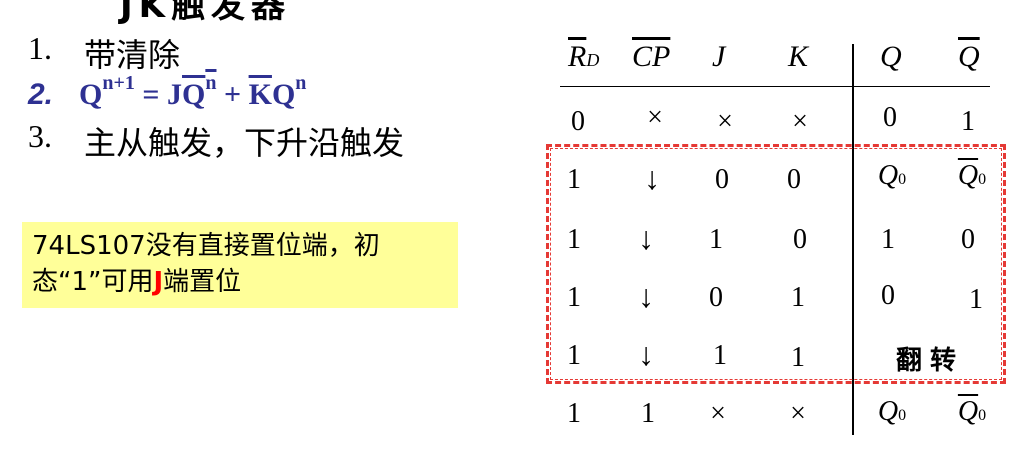 This screenshot has width=1022, height=452. I want to click on row-4-k: 1, so click(798, 297).